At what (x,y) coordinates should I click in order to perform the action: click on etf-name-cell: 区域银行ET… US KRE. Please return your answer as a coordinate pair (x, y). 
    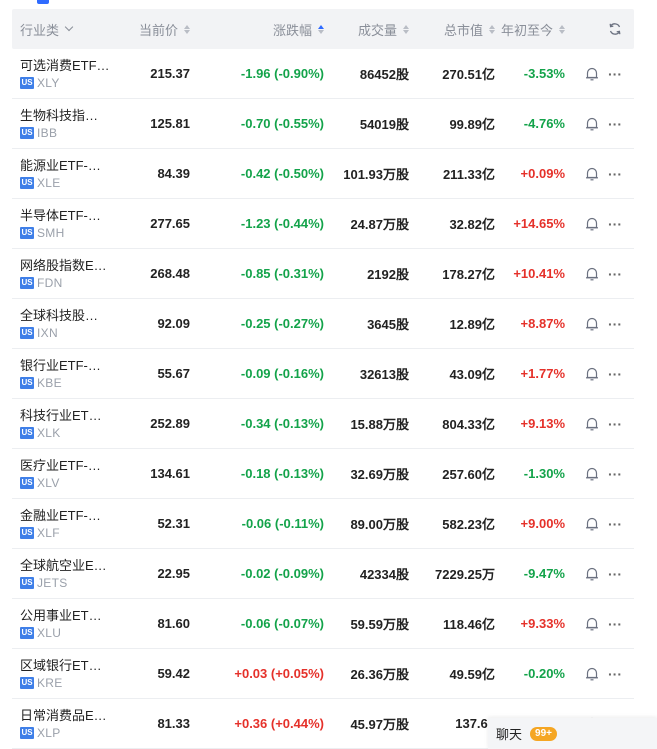
    Looking at the image, I should click on (66, 673).